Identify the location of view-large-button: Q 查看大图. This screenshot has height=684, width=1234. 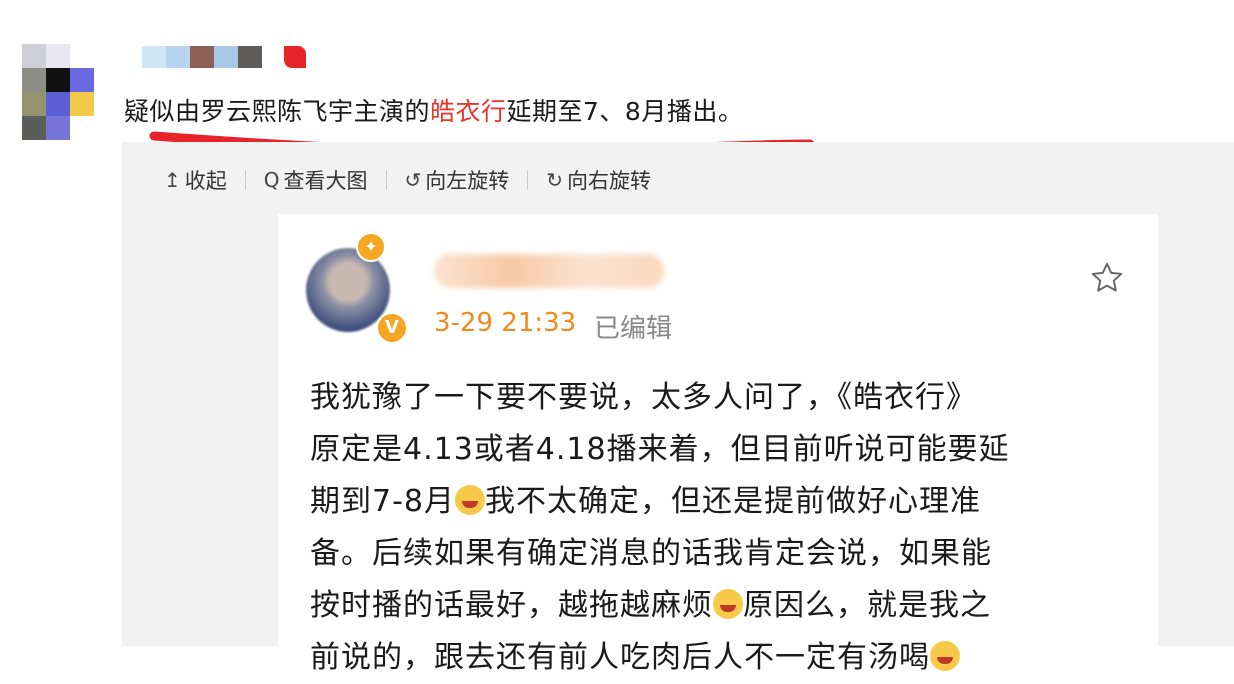
(316, 180).